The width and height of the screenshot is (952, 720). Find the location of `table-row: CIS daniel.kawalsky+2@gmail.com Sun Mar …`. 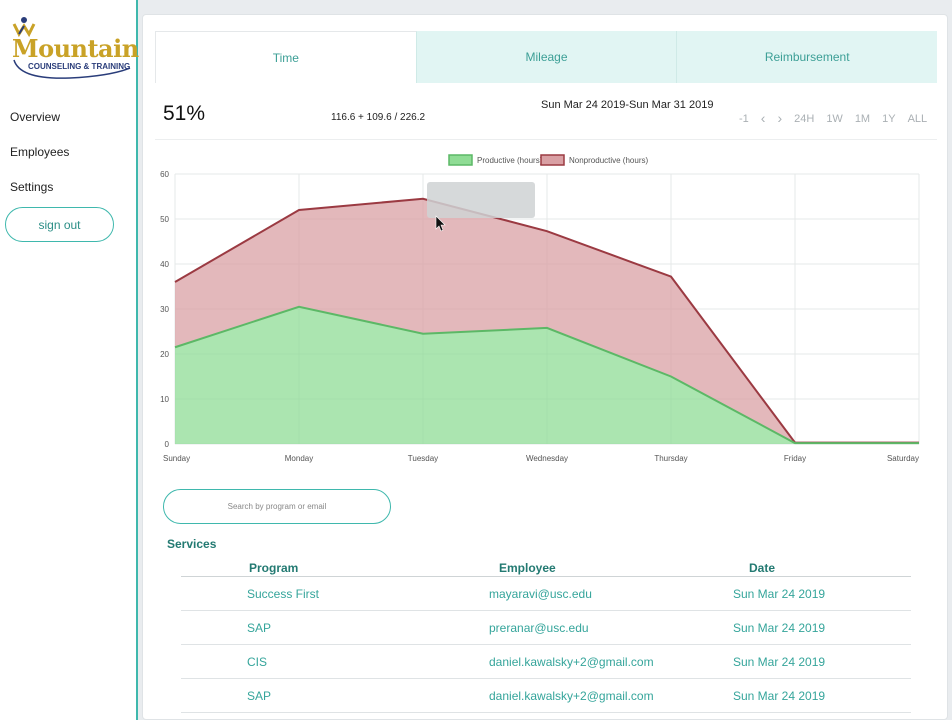

table-row: CIS daniel.kawalsky+2@gmail.com Sun Mar … is located at coordinates (546, 662).